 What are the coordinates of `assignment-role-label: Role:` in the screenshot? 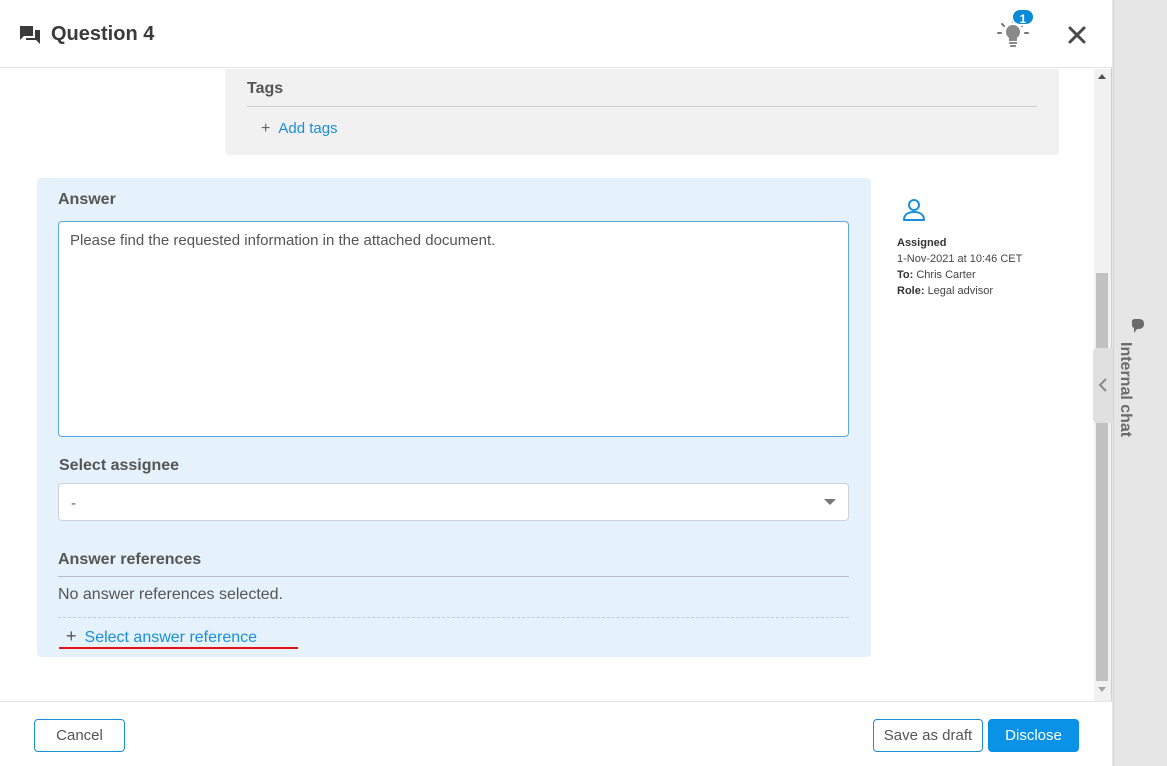 It's located at (911, 291).